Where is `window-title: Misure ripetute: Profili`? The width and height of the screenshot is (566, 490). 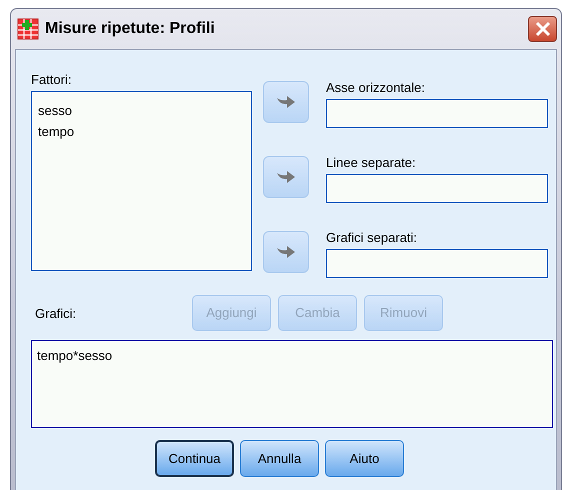 window-title: Misure ripetute: Profili is located at coordinates (130, 29).